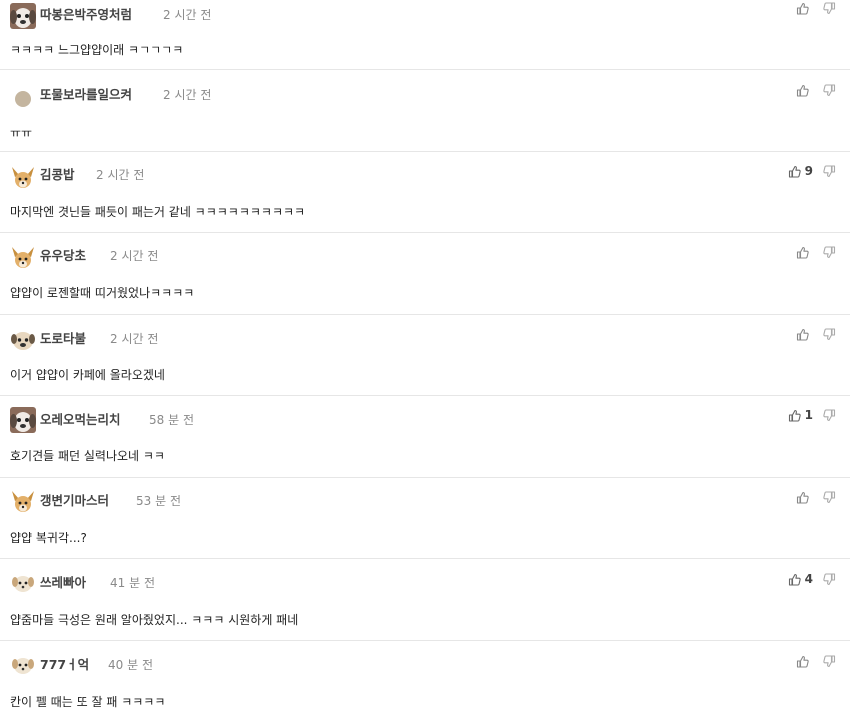 This screenshot has height=720, width=850. I want to click on comment-author: 쓰레빠아, so click(63, 583).